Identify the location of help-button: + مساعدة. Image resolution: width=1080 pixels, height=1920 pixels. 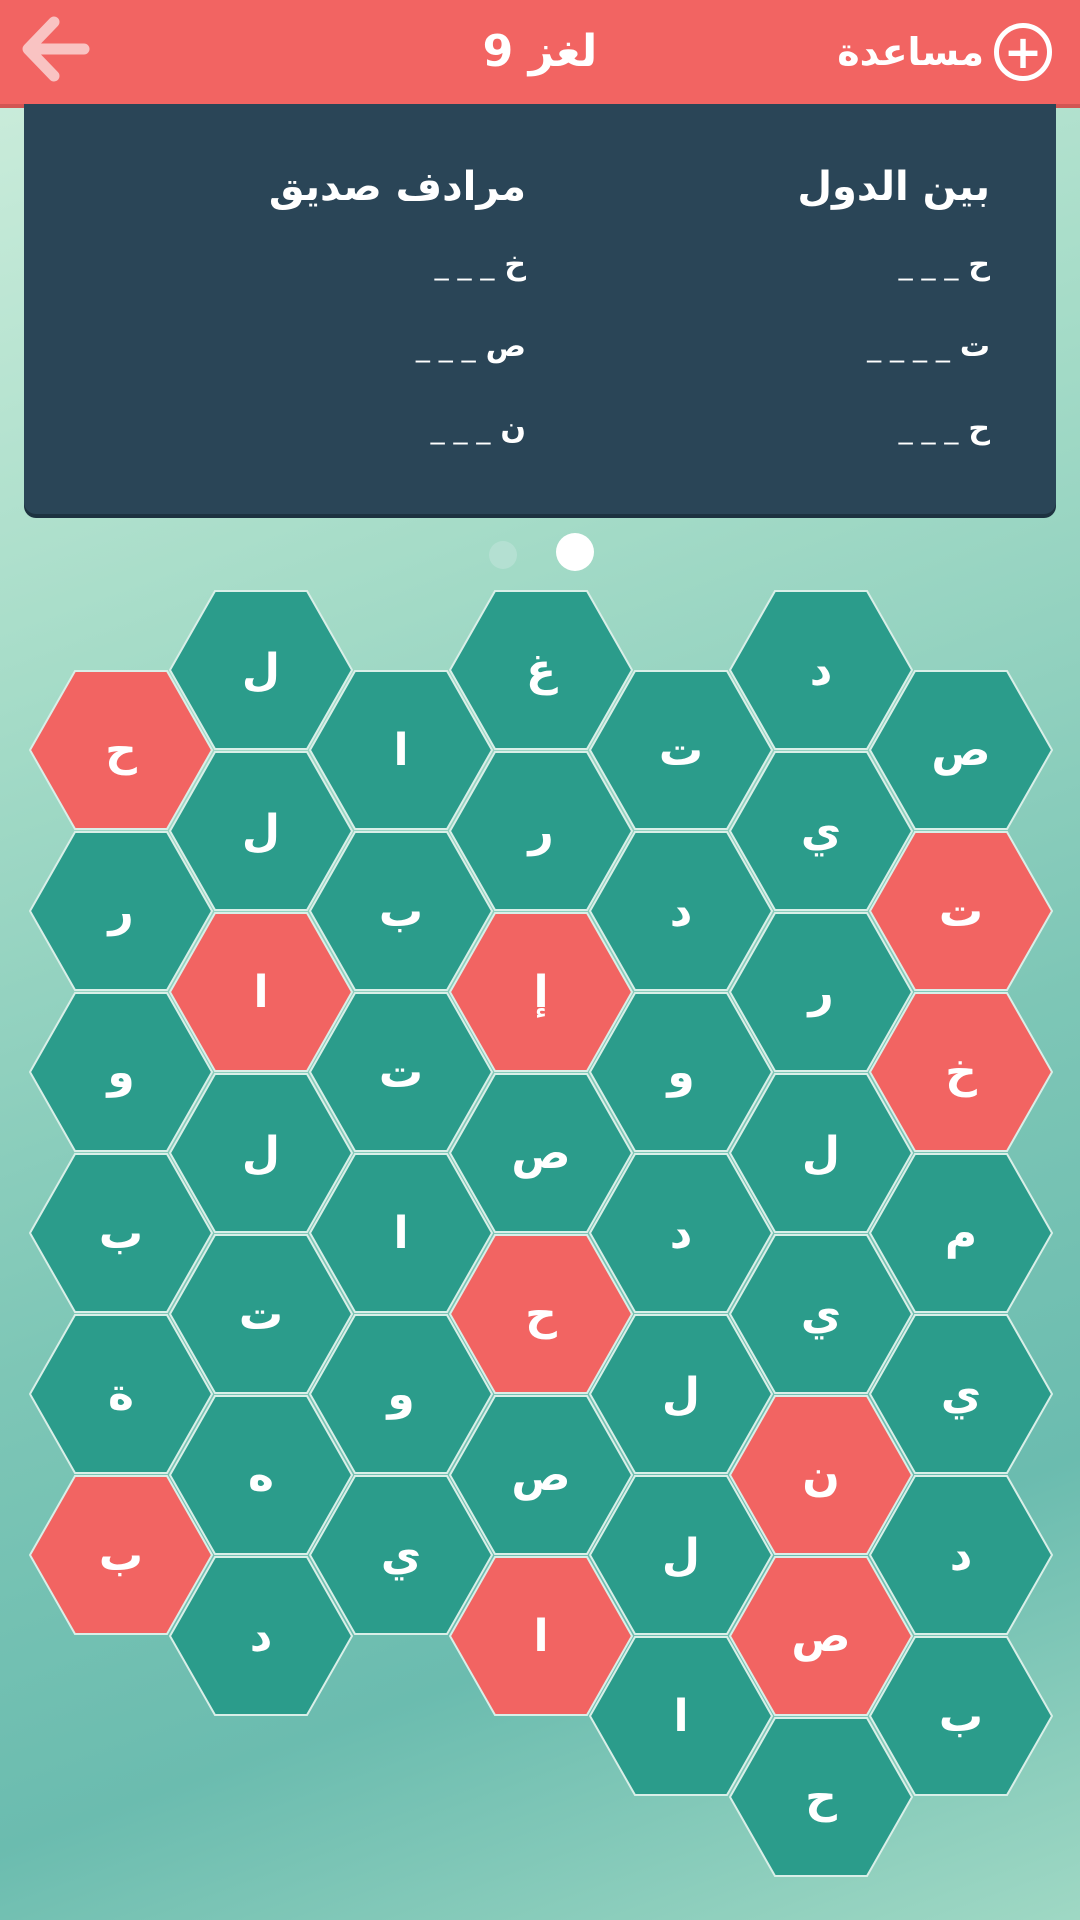
(944, 52).